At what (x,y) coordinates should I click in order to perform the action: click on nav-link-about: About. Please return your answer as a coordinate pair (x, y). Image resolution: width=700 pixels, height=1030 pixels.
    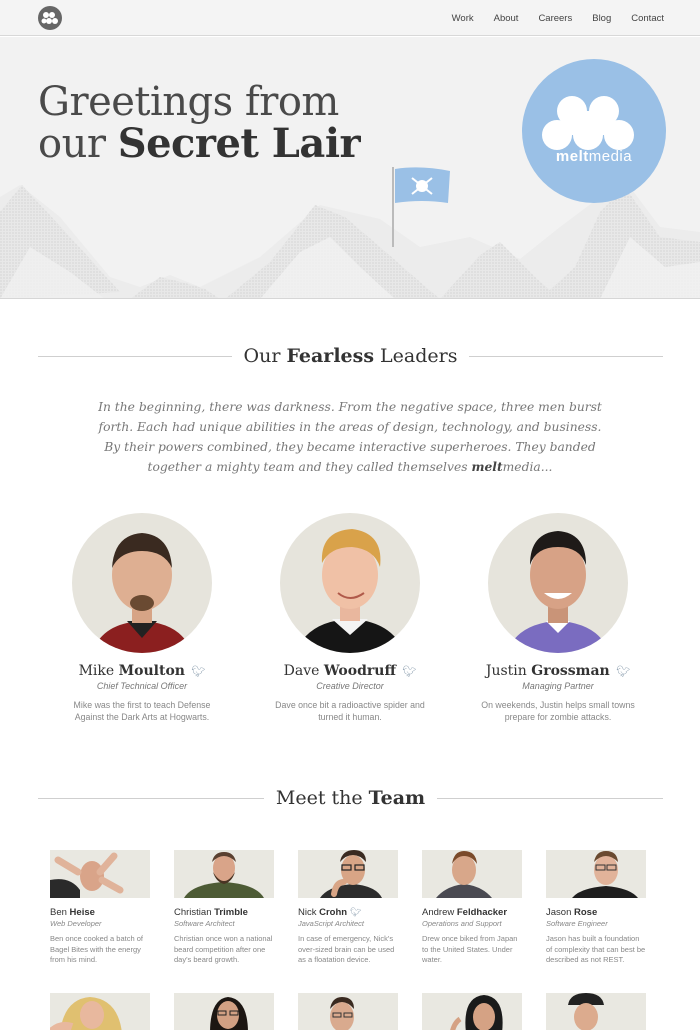
    Looking at the image, I should click on (506, 18).